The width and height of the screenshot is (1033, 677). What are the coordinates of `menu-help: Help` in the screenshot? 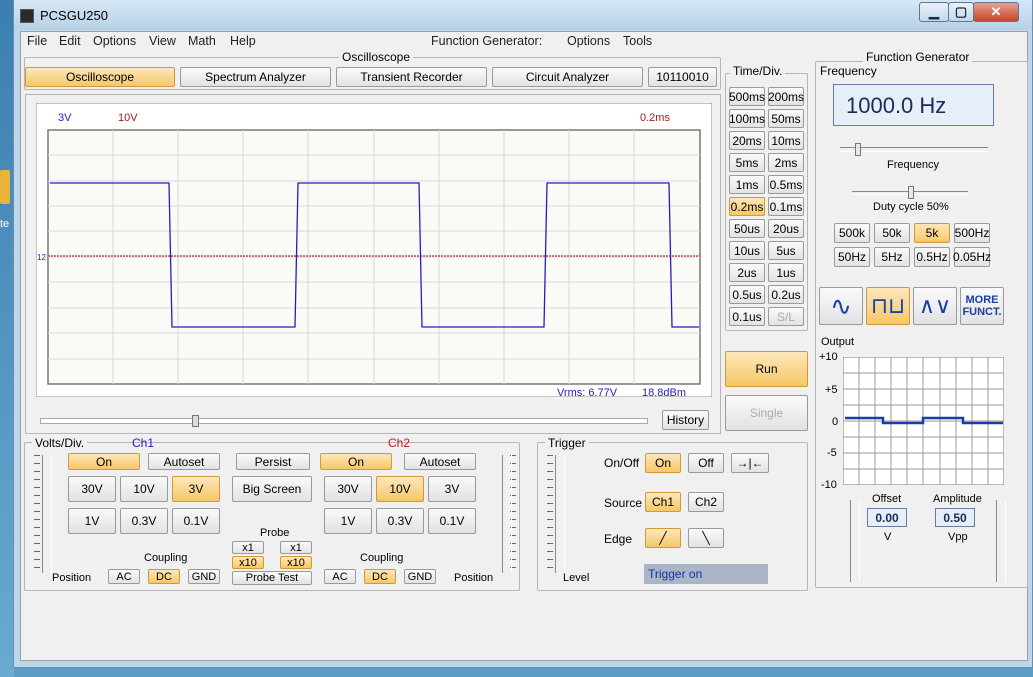 It's located at (243, 41).